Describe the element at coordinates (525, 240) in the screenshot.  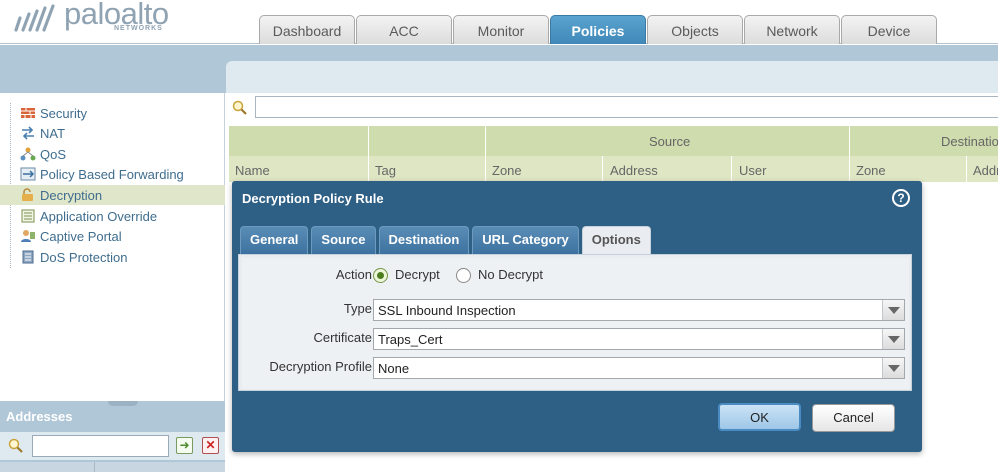
I see `tab-url-category: URL Category` at that location.